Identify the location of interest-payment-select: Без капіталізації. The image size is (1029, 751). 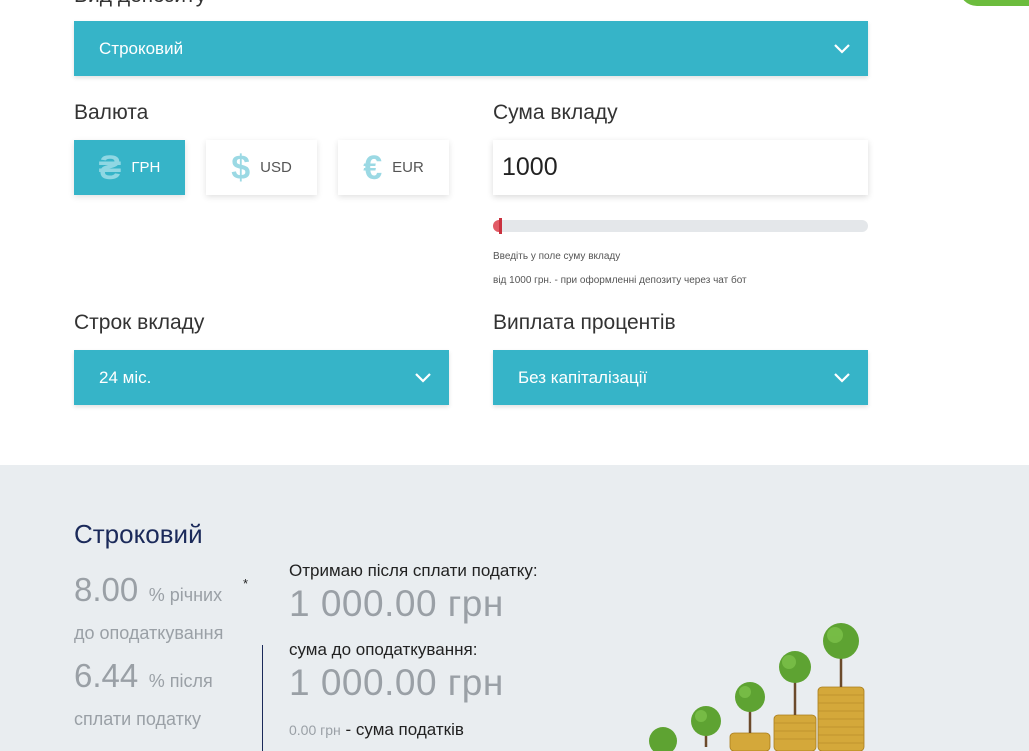
(680, 377).